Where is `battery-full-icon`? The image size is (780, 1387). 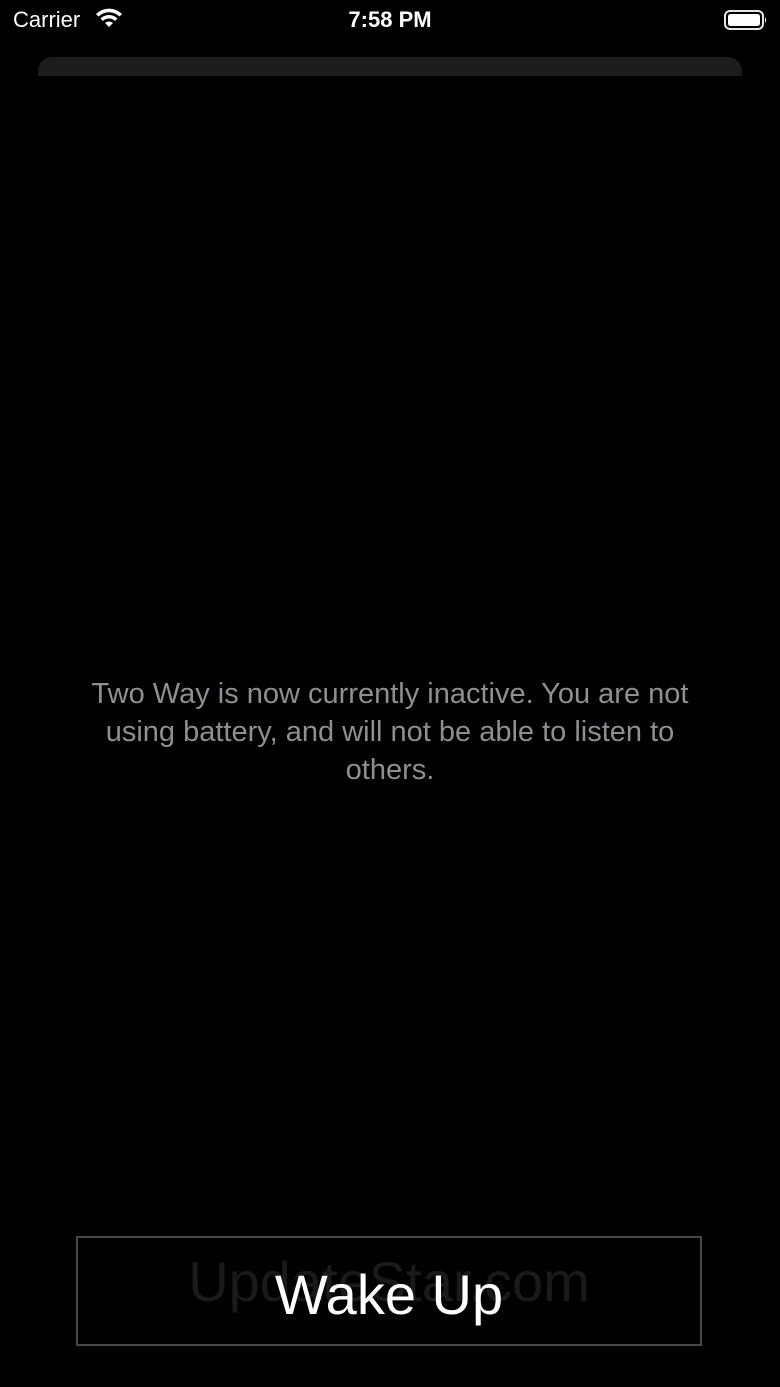 battery-full-icon is located at coordinates (745, 20).